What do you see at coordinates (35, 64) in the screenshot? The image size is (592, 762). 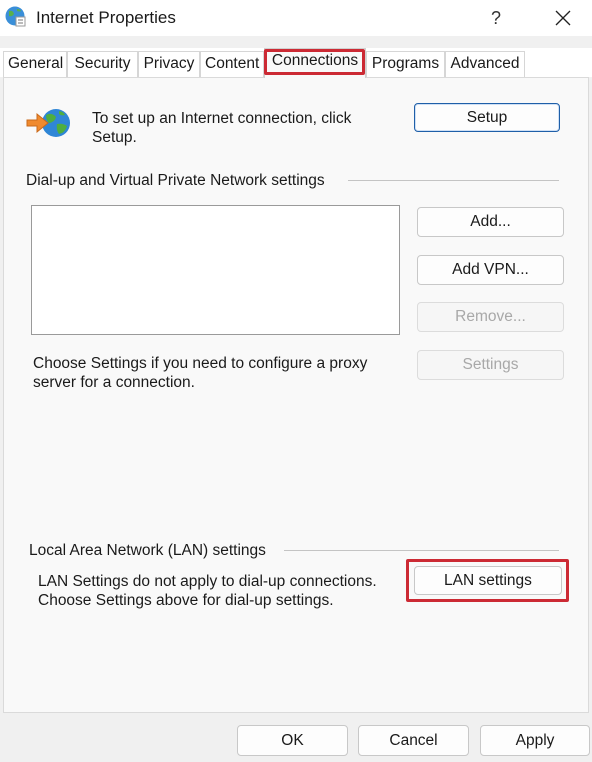 I see `tab-general: General` at bounding box center [35, 64].